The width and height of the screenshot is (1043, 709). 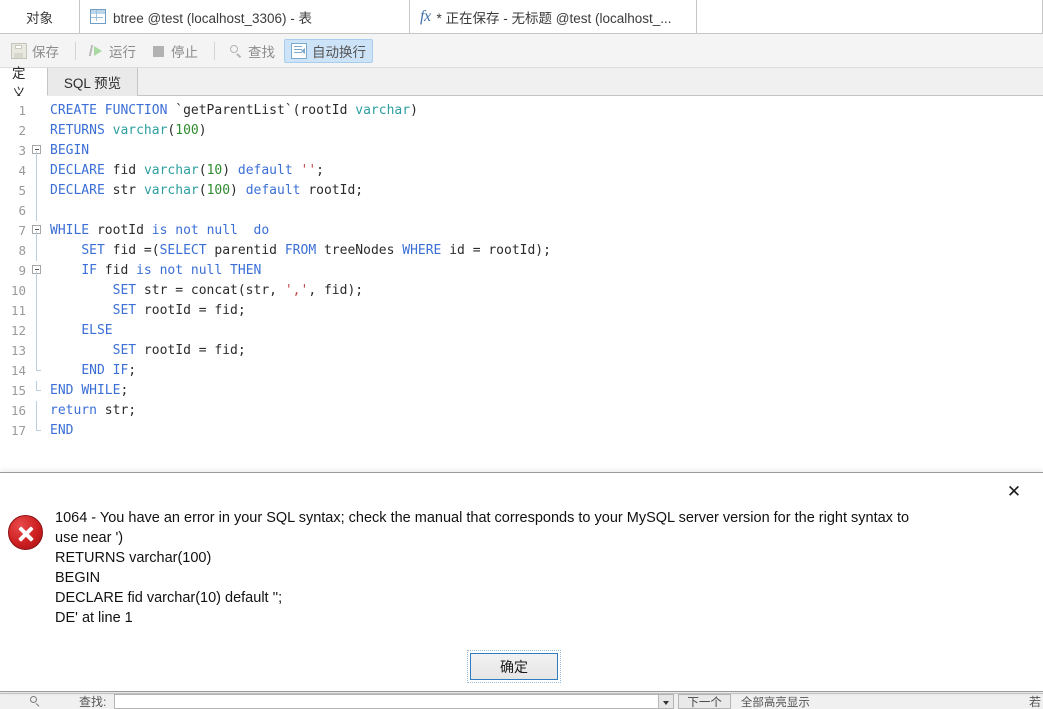 I want to click on code-line: 17 END, so click(x=521, y=431).